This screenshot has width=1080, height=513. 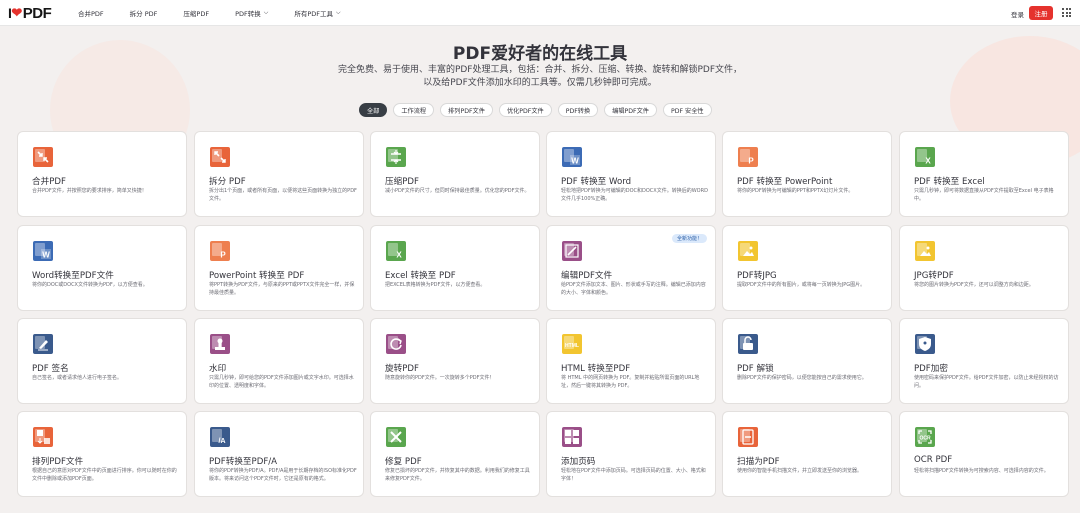 I want to click on tool-card: PDF 签名 自己签名，或者请求他人进行电子签名。, so click(x=102, y=361).